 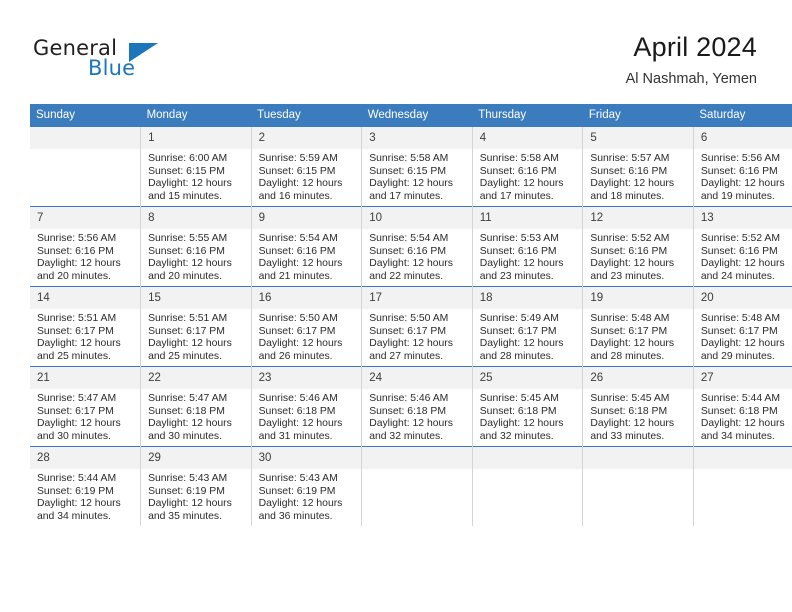 What do you see at coordinates (77, 238) in the screenshot?
I see `day-detail-line: Sunrise: 5:56 AM` at bounding box center [77, 238].